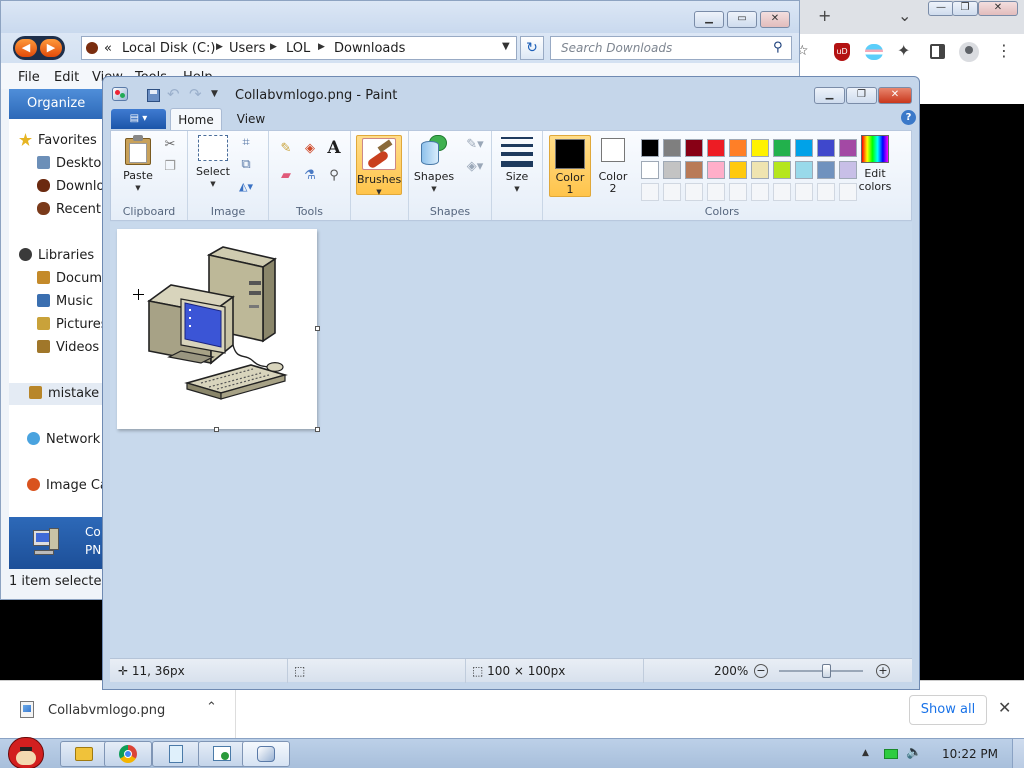 This screenshot has height=768, width=1024. What do you see at coordinates (58, 142) in the screenshot?
I see `sidebar-item-favorites: Favorites` at bounding box center [58, 142].